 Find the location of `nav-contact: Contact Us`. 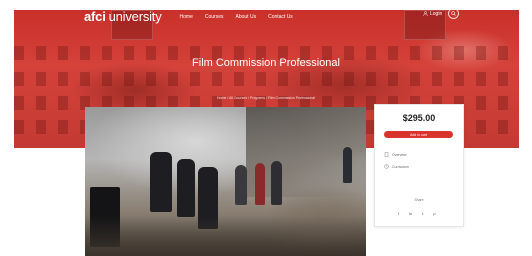

nav-contact: Contact Us is located at coordinates (280, 17).